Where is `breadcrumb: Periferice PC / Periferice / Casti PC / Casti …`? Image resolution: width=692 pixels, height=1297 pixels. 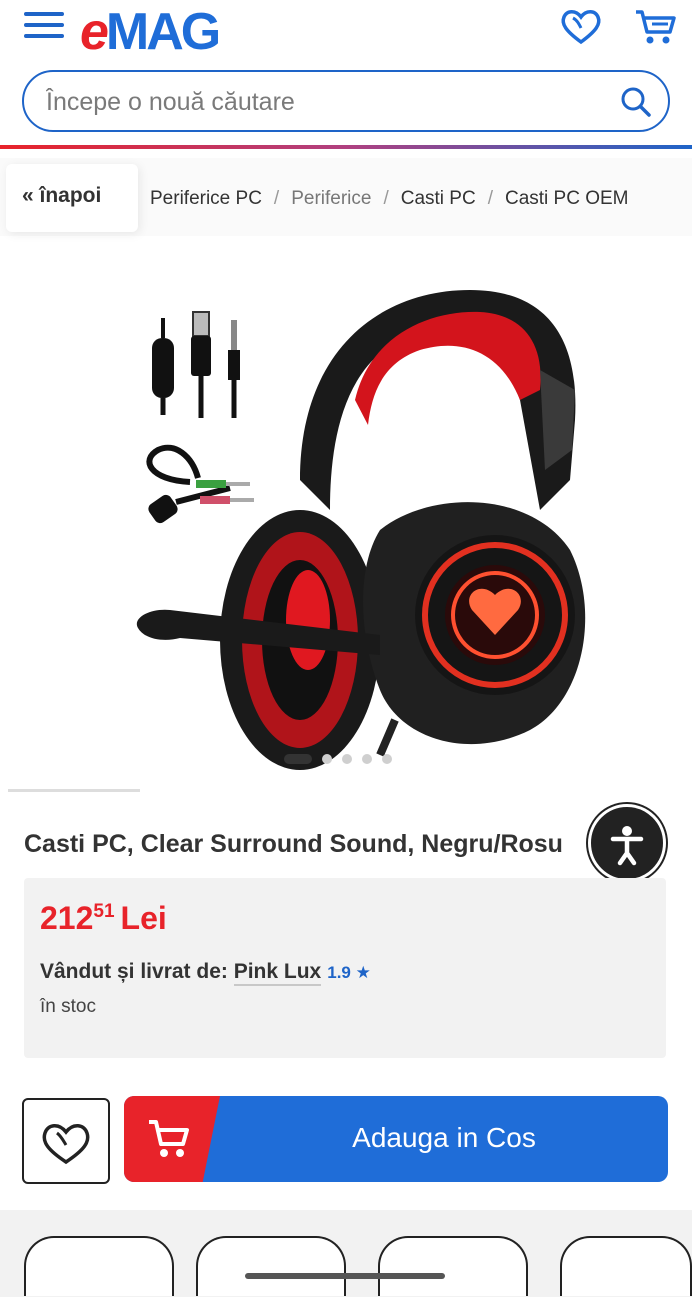
breadcrumb: Periferice PC / Periferice / Casti PC / Casti … is located at coordinates (389, 198).